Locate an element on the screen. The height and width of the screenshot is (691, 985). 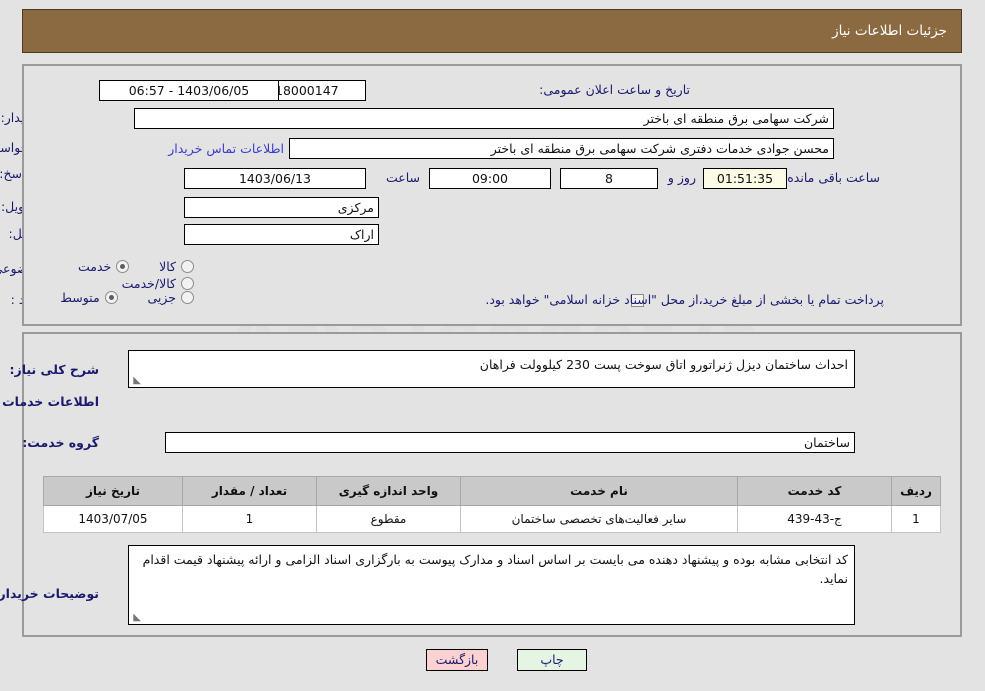
page-title: جزئیات اطلاعات نیاز is located at coordinates (890, 31).